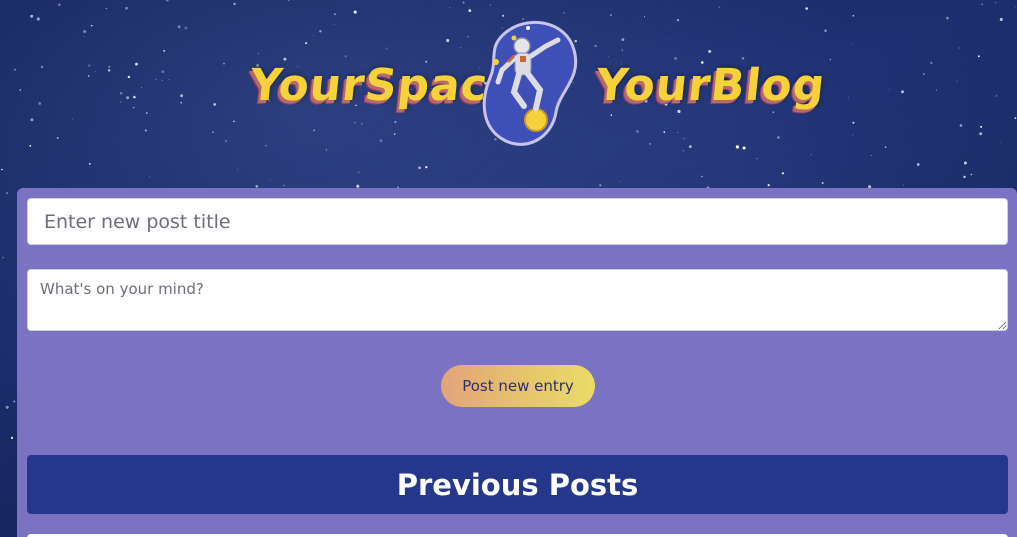  Describe the element at coordinates (518, 386) in the screenshot. I see `post-new-entry-button: Post new entry` at that location.